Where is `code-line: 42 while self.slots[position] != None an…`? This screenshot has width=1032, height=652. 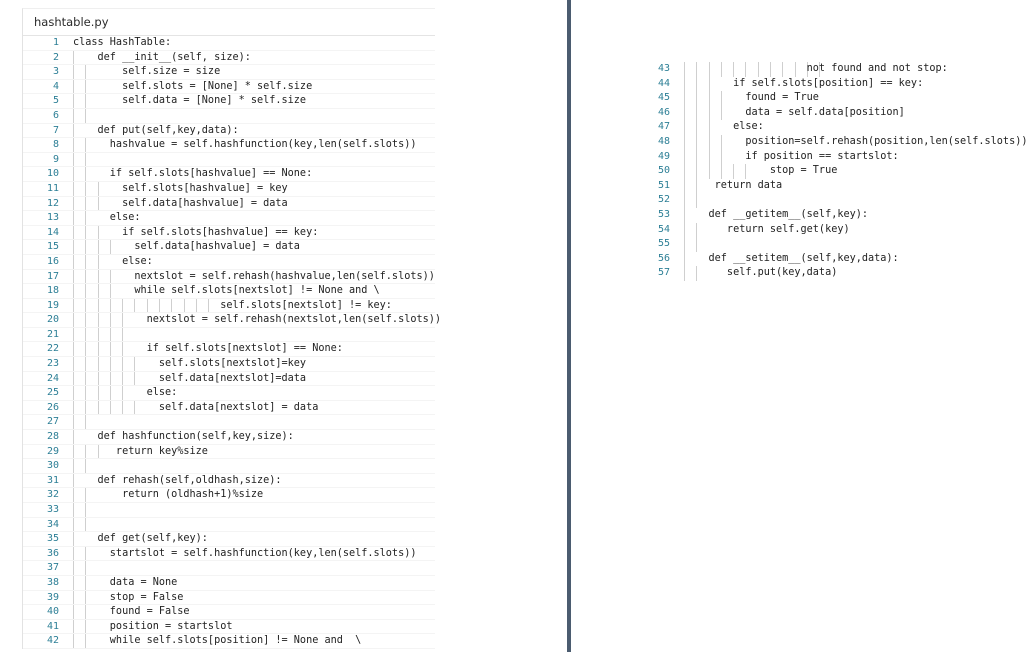 code-line: 42 while self.slots[position] != None an… is located at coordinates (229, 641).